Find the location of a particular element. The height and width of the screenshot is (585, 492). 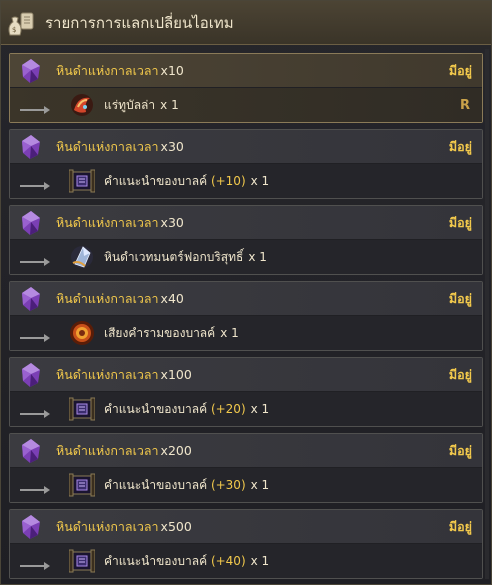

reward-row: คำแนะนำของบาลค์ (+40) x 1 is located at coordinates (246, 561).